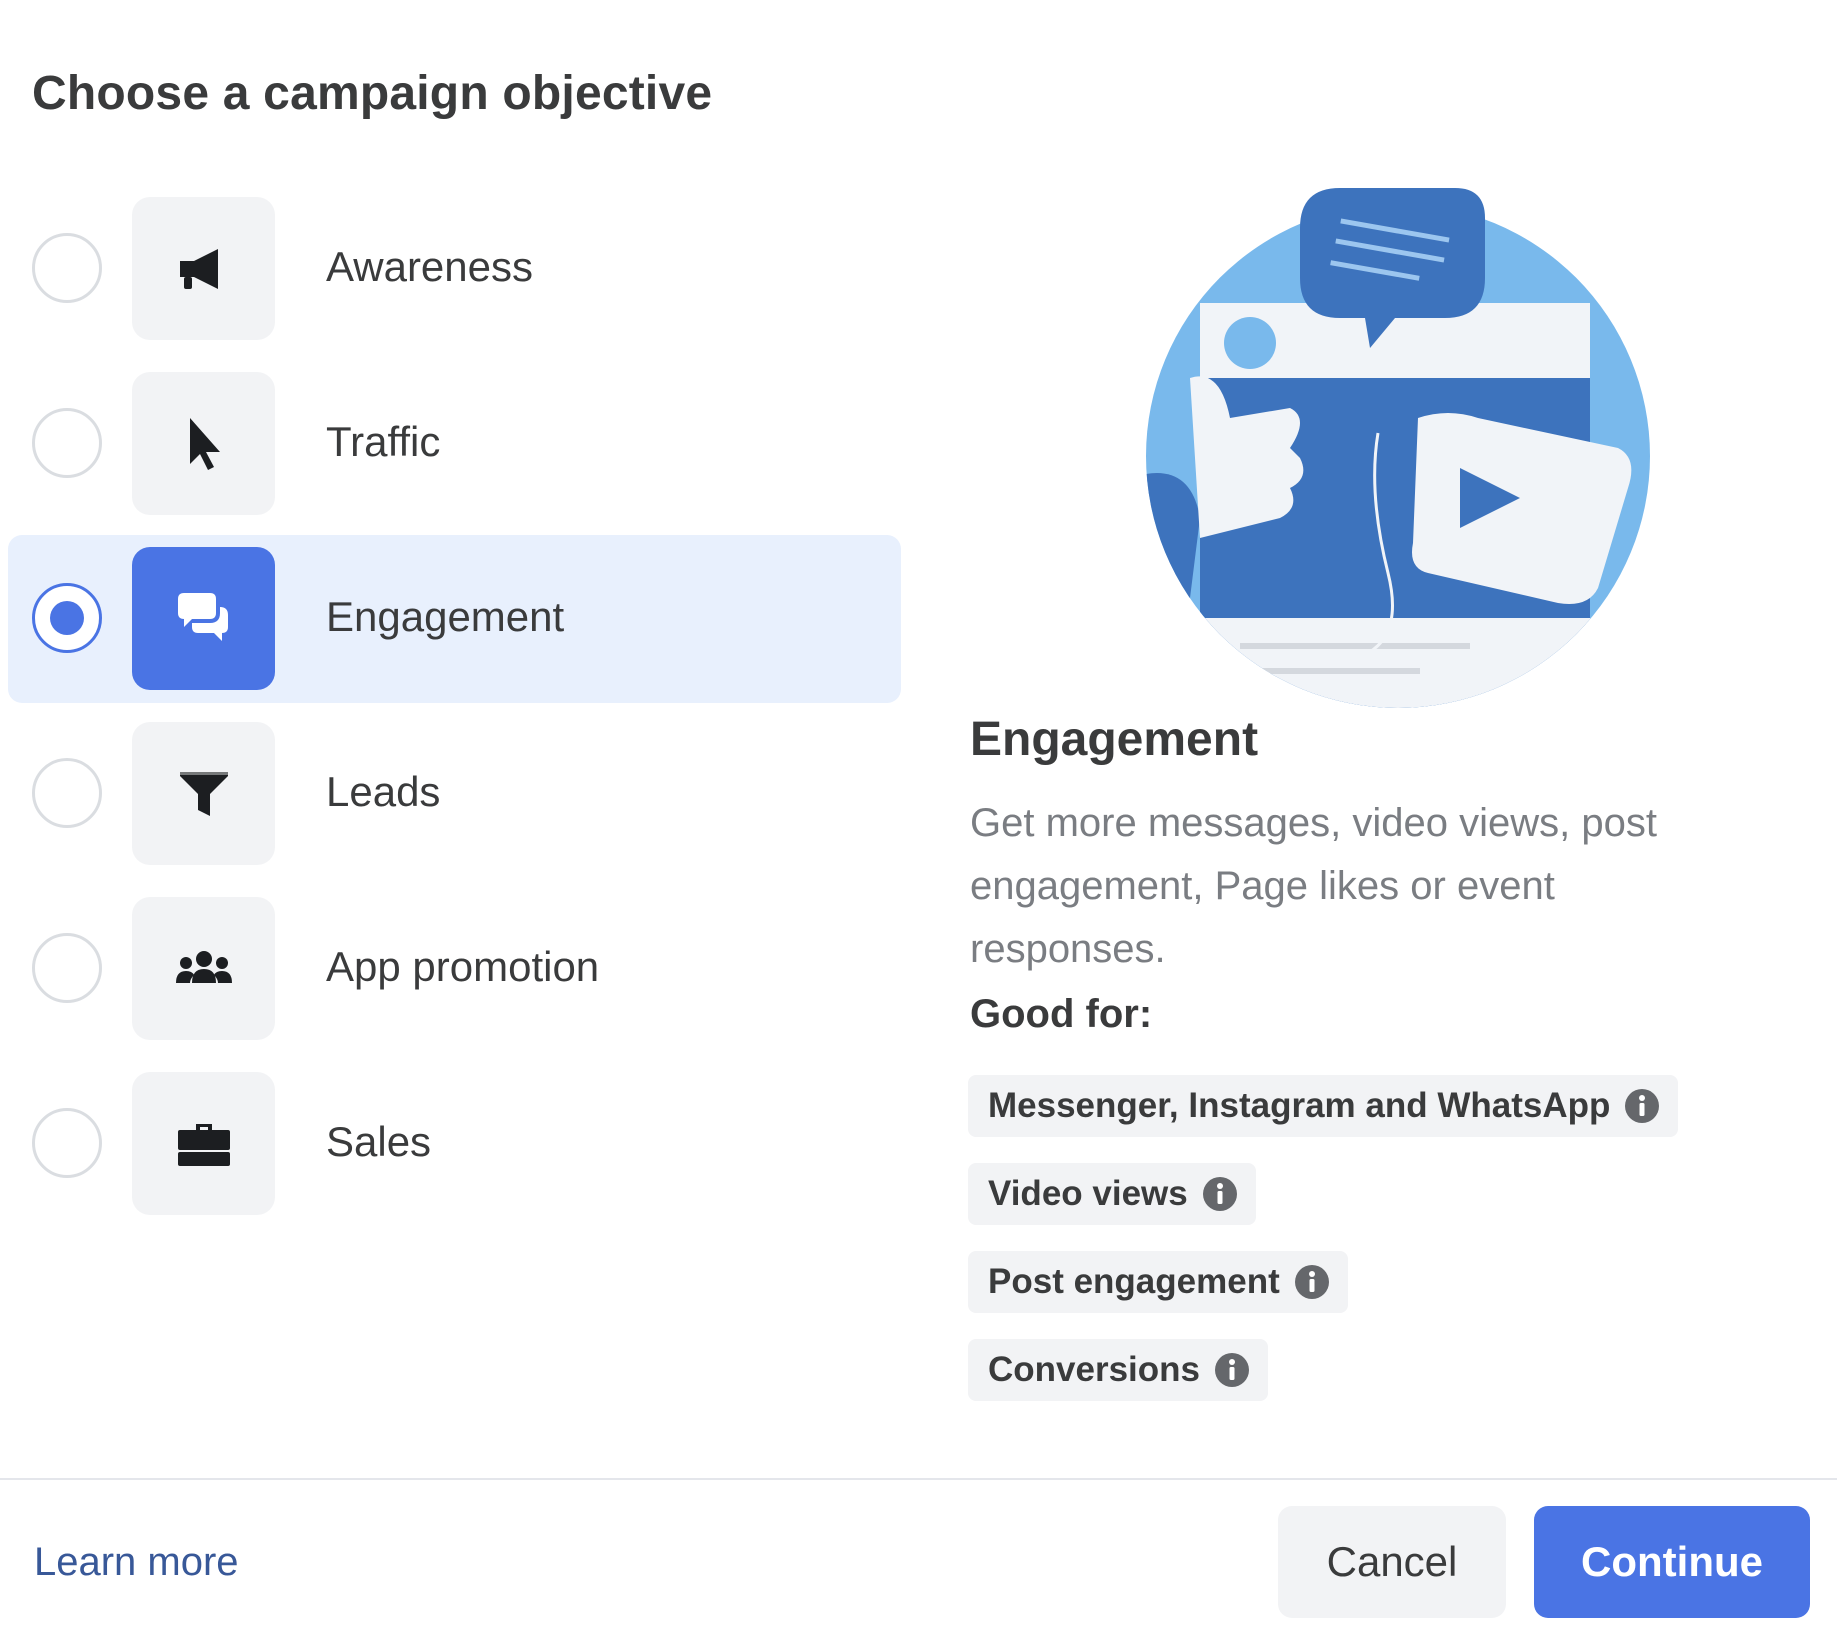  I want to click on radio-leads, so click(67, 793).